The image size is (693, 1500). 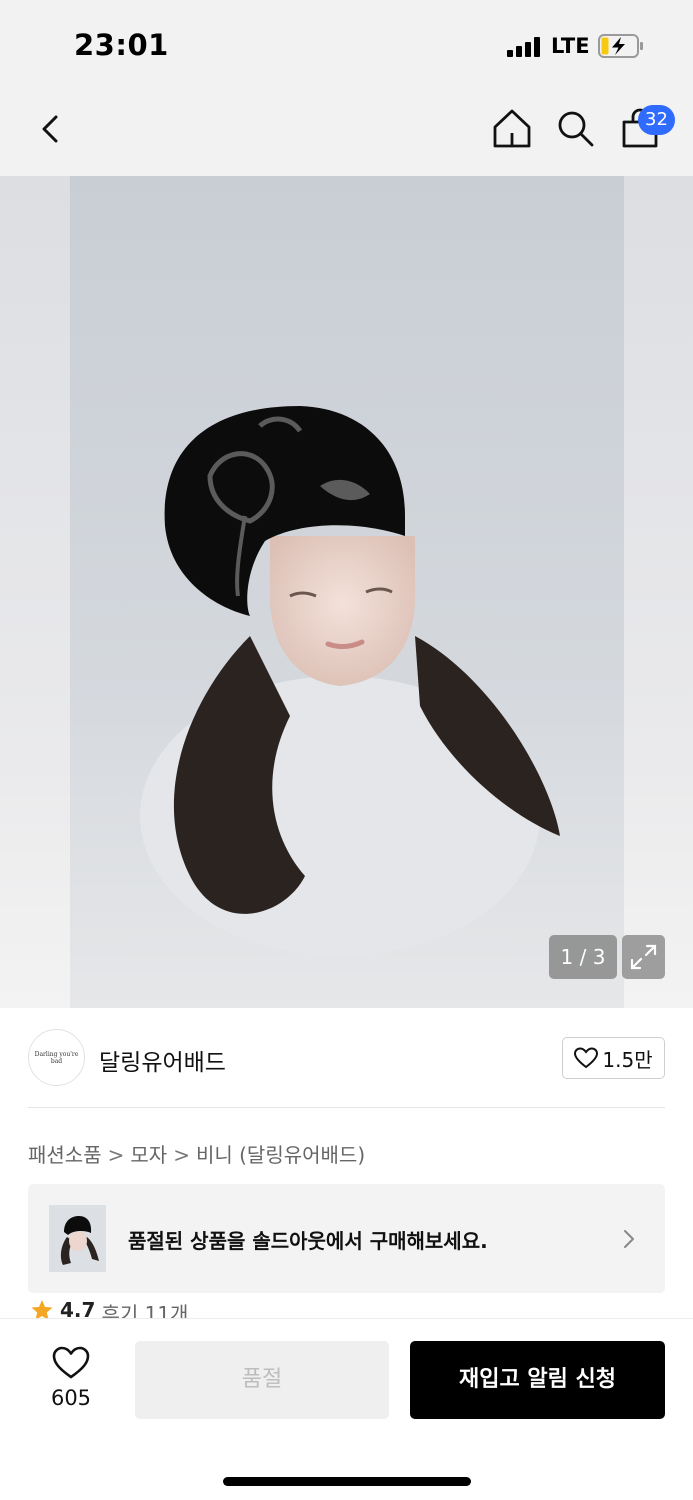 I want to click on rating-summary: 4.7 후기 11개, so click(x=109, y=1309).